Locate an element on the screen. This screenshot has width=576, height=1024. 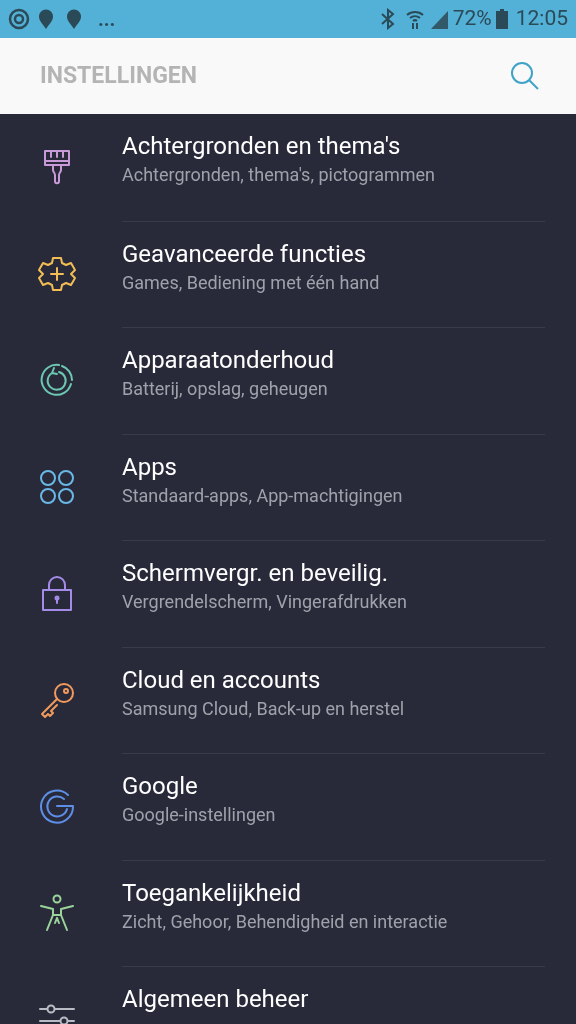
settings-item: Geavanceerde functies Games, Bediening met één hand is located at coordinates (288, 273).